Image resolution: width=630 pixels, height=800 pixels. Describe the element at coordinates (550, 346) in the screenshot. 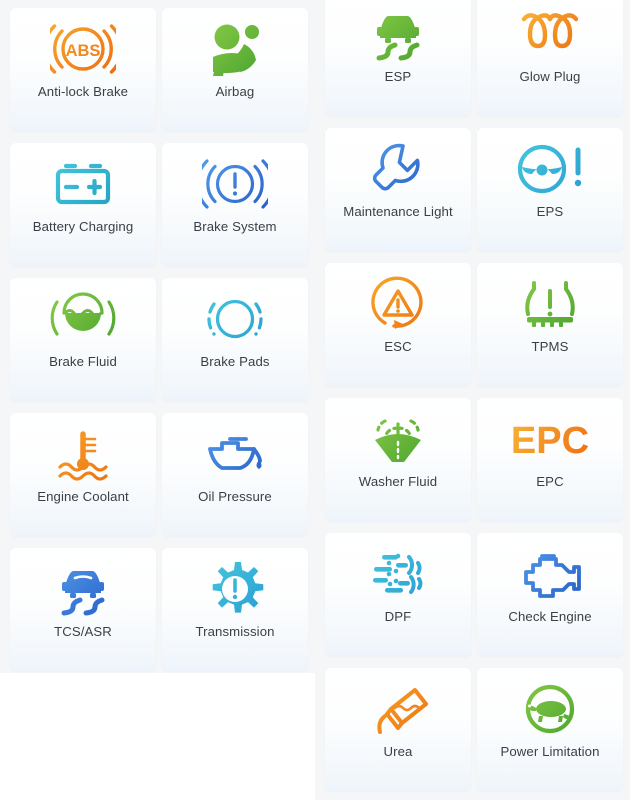

I see `card-label: TPMS` at that location.